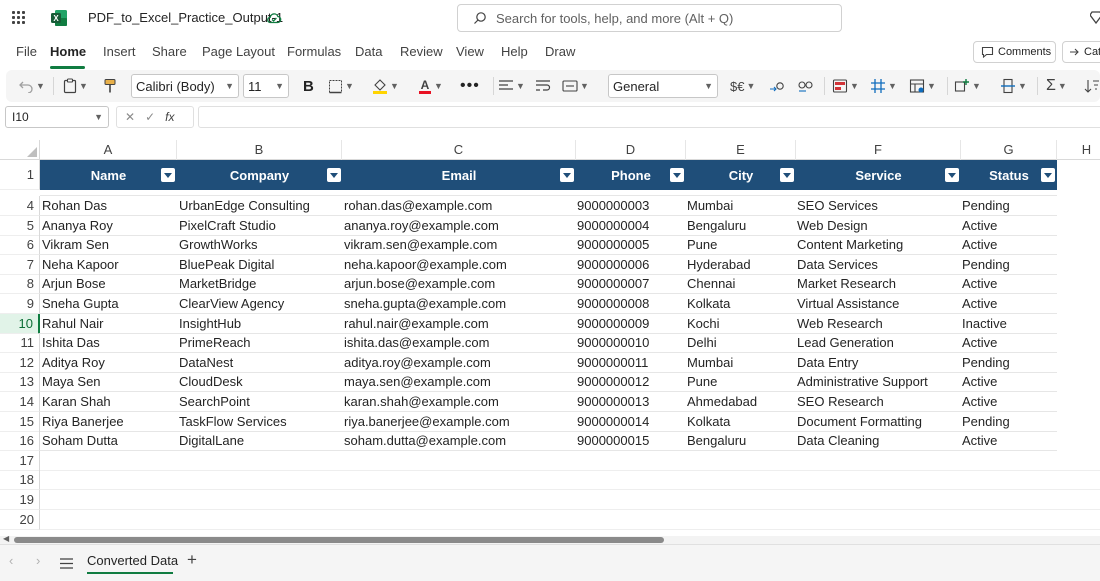  I want to click on column-header-h: H, so click(1078, 150).